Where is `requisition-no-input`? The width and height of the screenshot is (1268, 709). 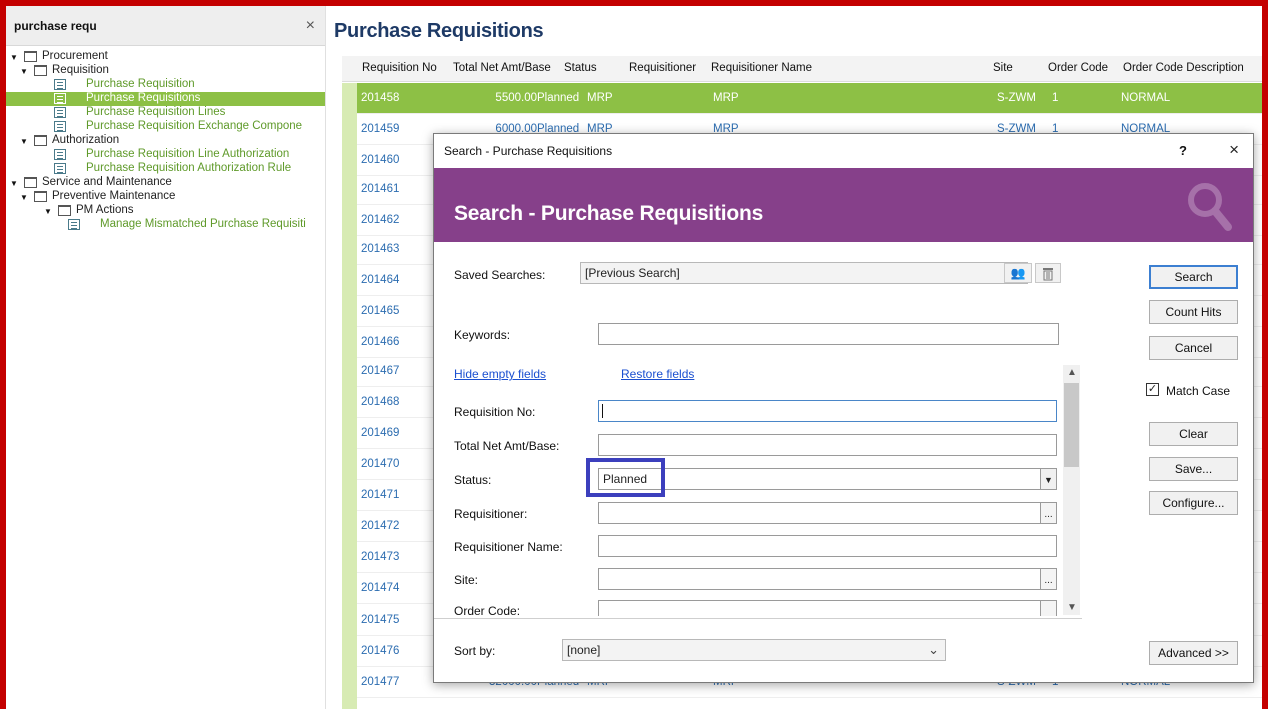
requisition-no-input is located at coordinates (827, 411).